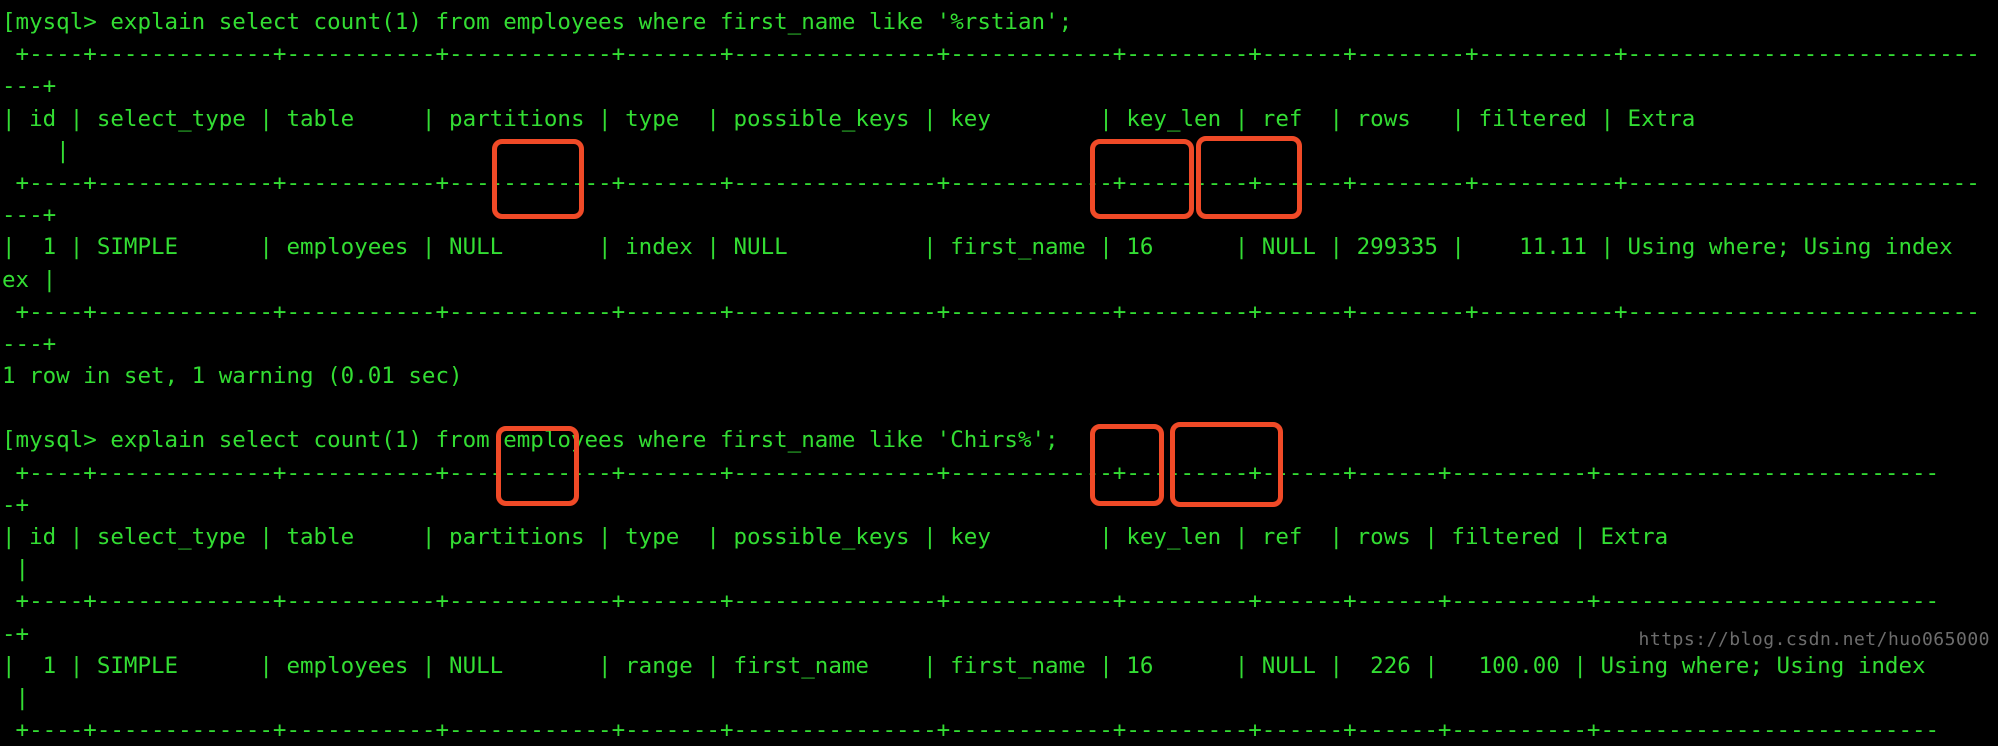  Describe the element at coordinates (232, 376) in the screenshot. I see `terminal-line: 1 row in set, 1 warning (0.01 sec)` at that location.